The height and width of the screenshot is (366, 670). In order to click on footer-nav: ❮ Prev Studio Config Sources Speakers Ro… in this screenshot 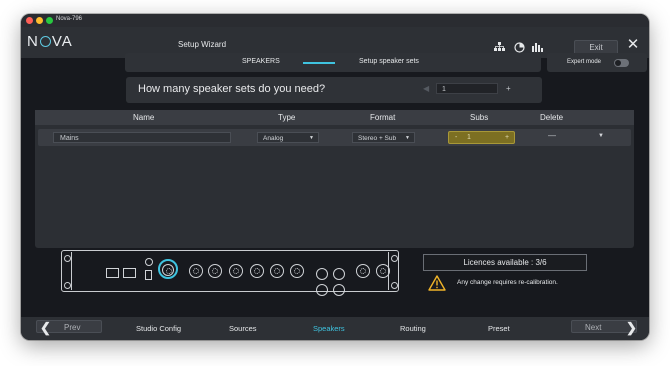, I will do `click(335, 328)`.